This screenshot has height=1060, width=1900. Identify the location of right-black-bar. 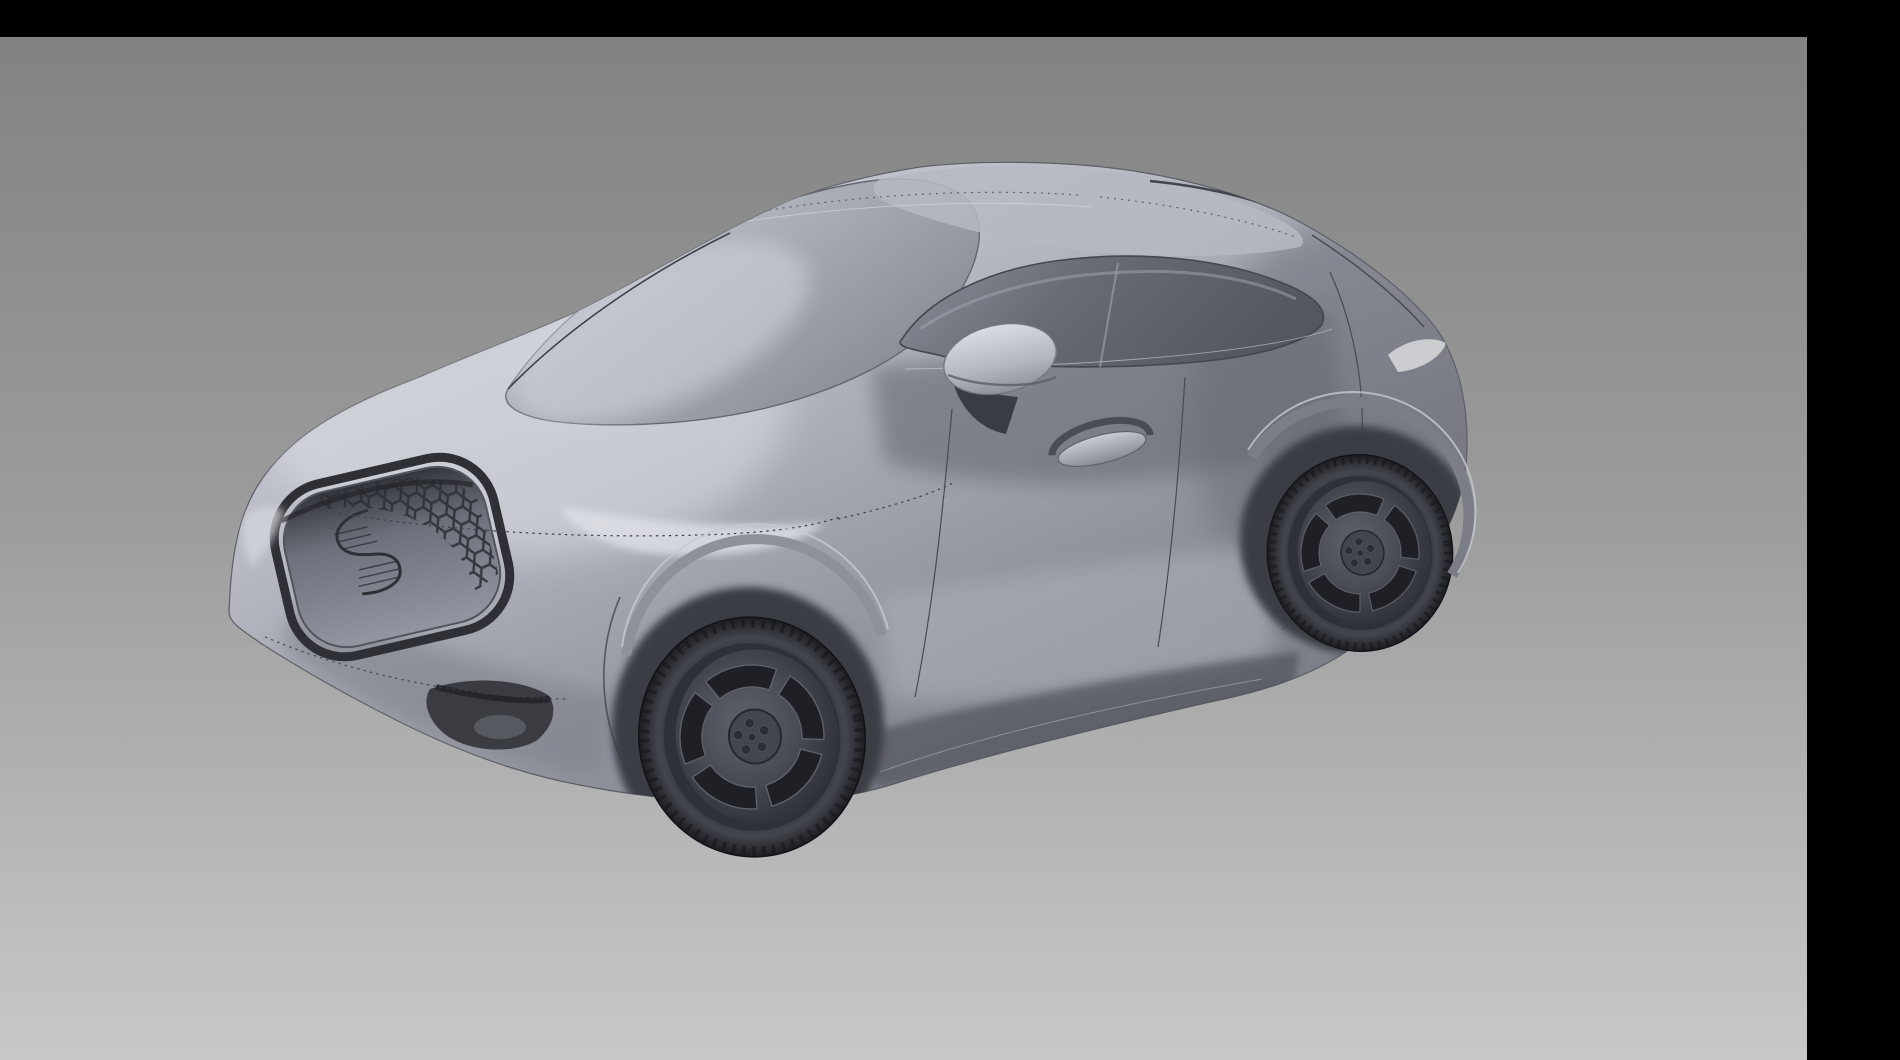
(1853, 530).